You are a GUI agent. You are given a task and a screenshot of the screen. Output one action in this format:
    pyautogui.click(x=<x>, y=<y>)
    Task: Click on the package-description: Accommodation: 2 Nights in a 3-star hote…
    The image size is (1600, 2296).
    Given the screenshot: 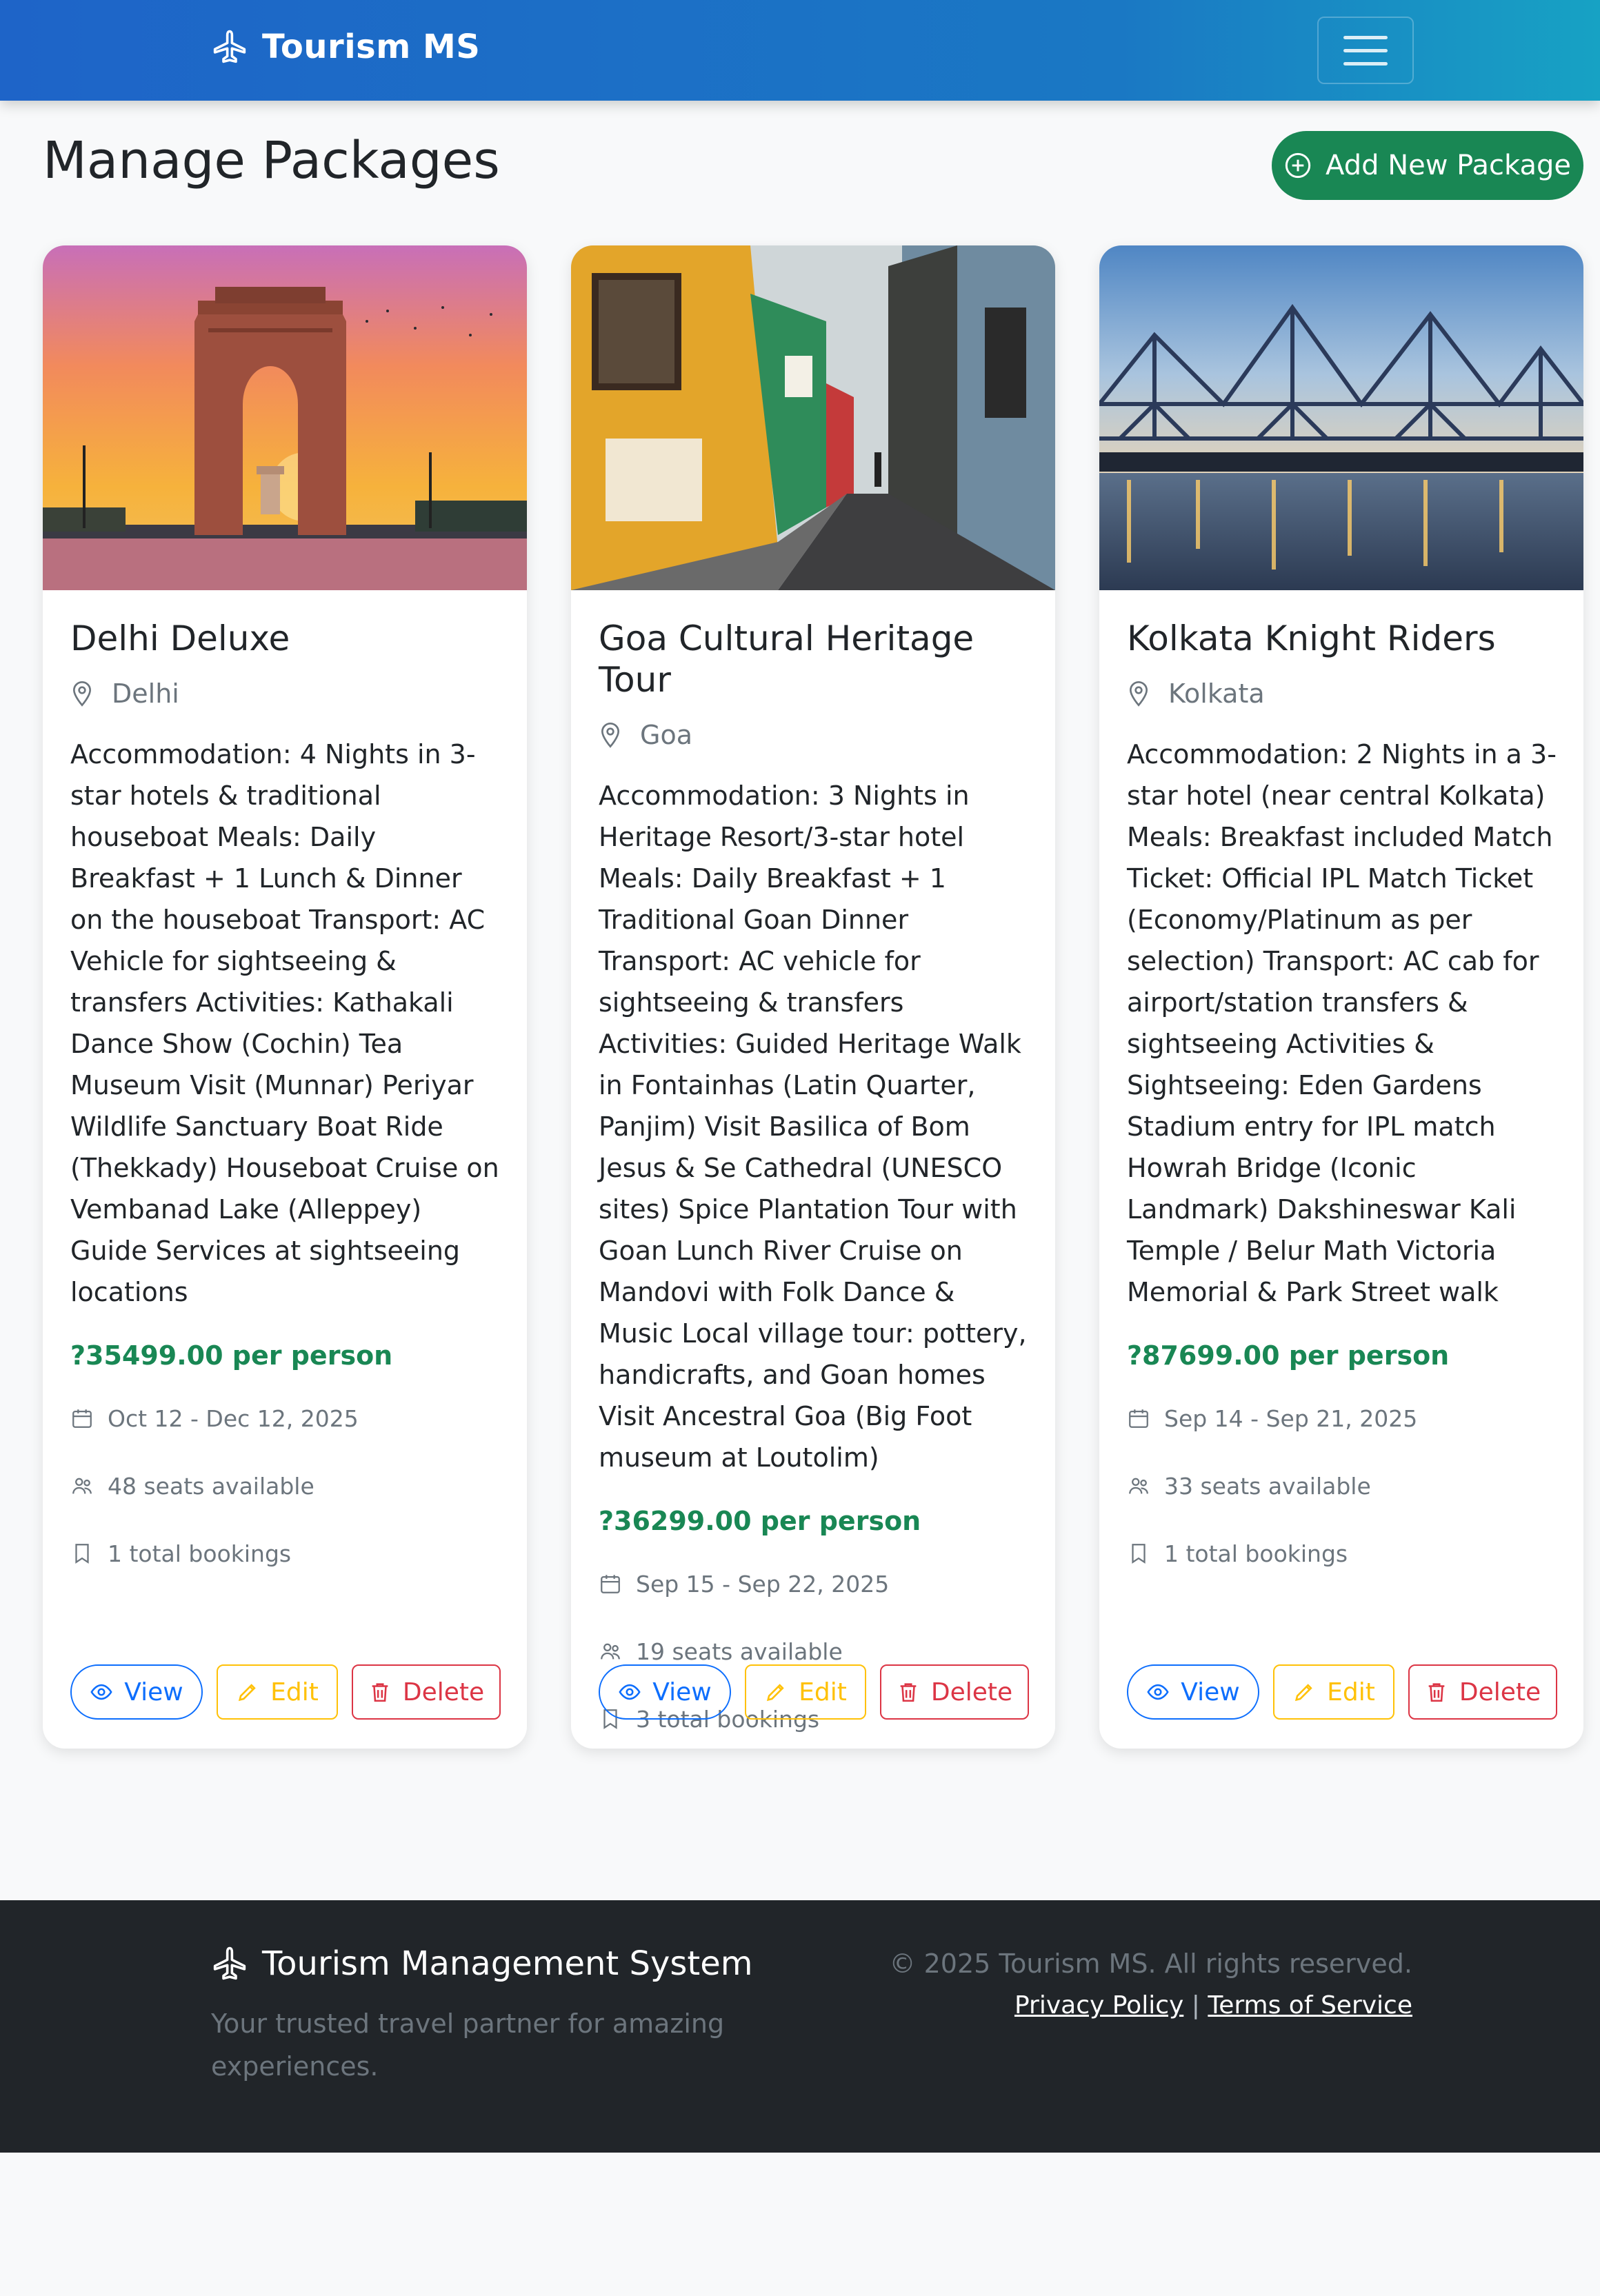 What is the action you would take?
    pyautogui.click(x=1342, y=1023)
    